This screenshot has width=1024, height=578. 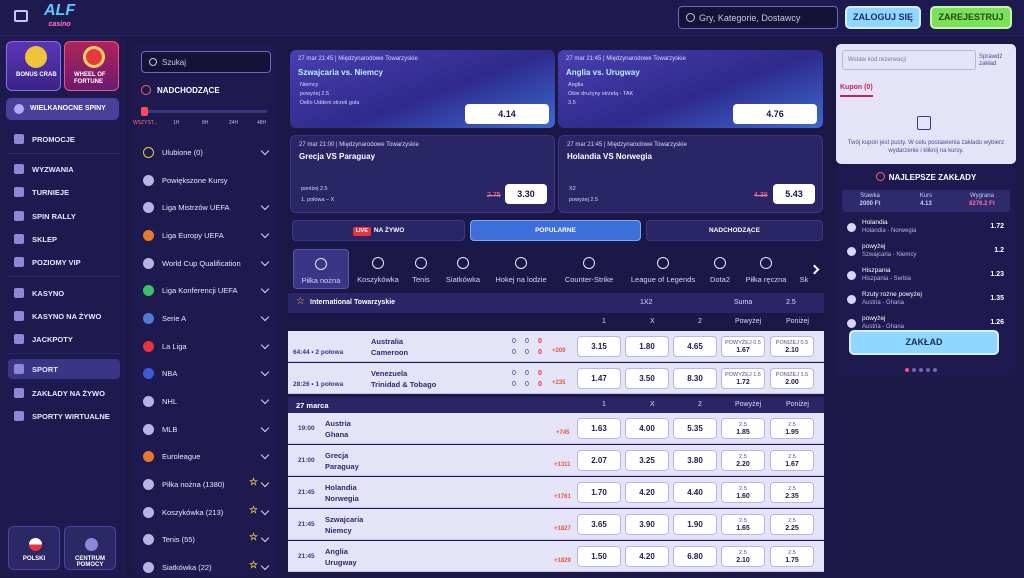 What do you see at coordinates (64, 139) in the screenshot?
I see `nav-promocje: PROMOCJE` at bounding box center [64, 139].